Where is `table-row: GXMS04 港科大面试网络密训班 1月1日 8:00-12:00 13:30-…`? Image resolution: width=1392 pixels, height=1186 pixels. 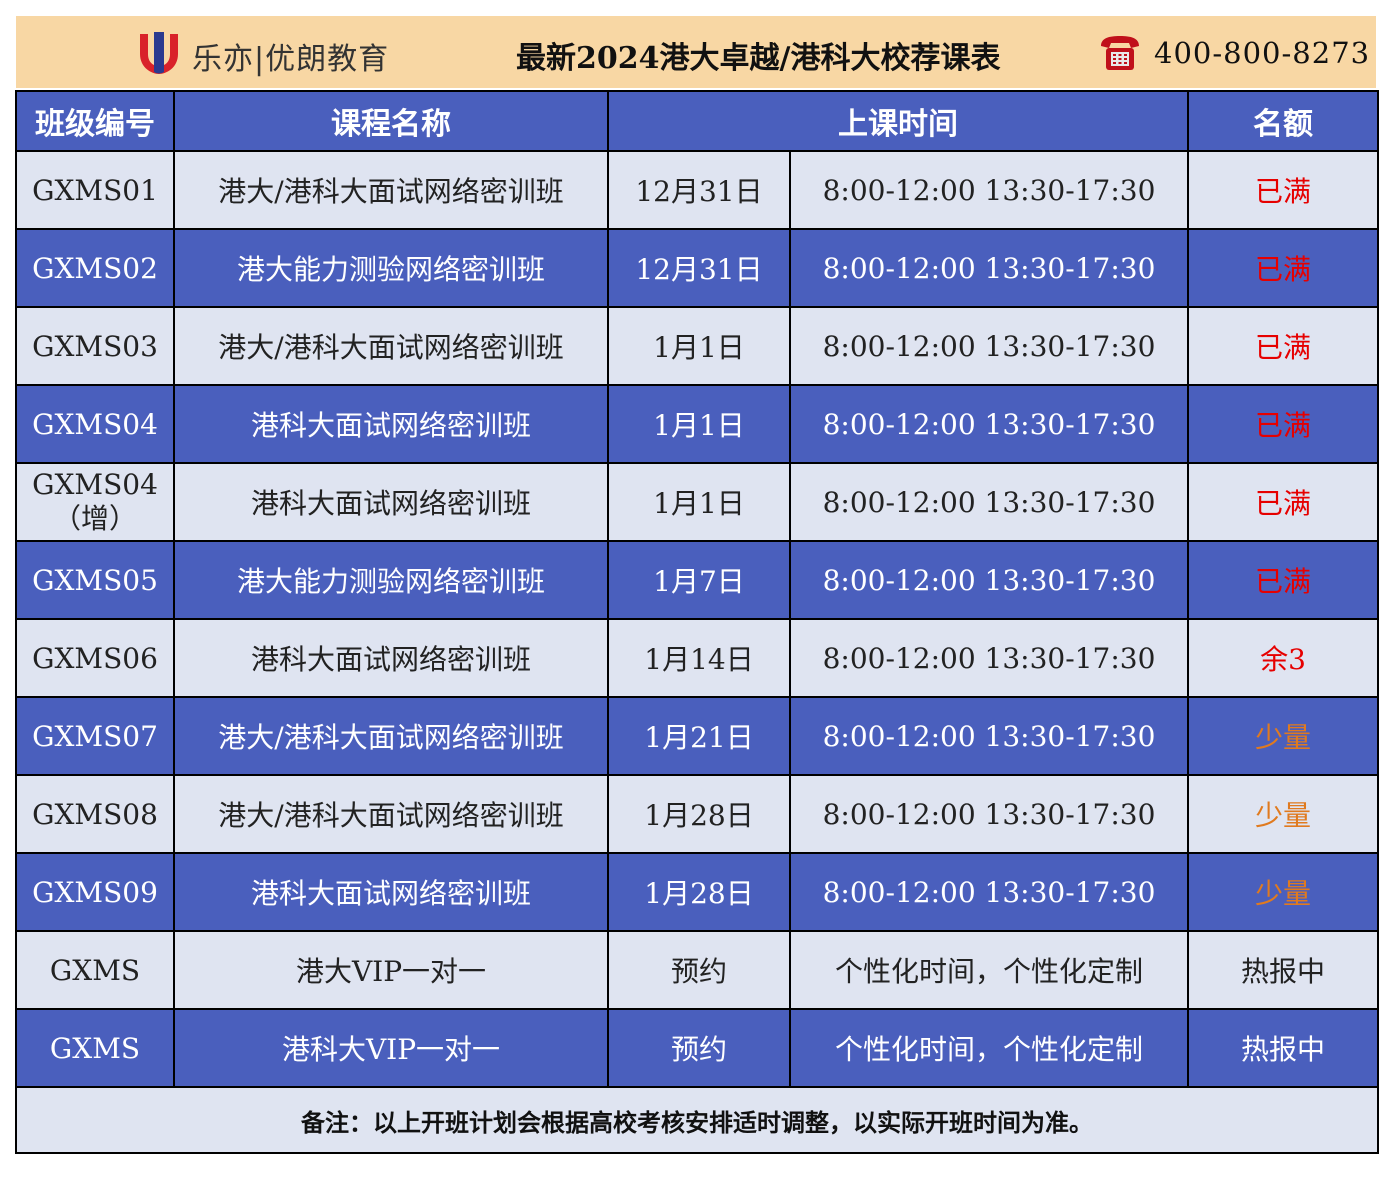 table-row: GXMS04 港科大面试网络密训班 1月1日 8:00-12:00 13:30-… is located at coordinates (697, 424).